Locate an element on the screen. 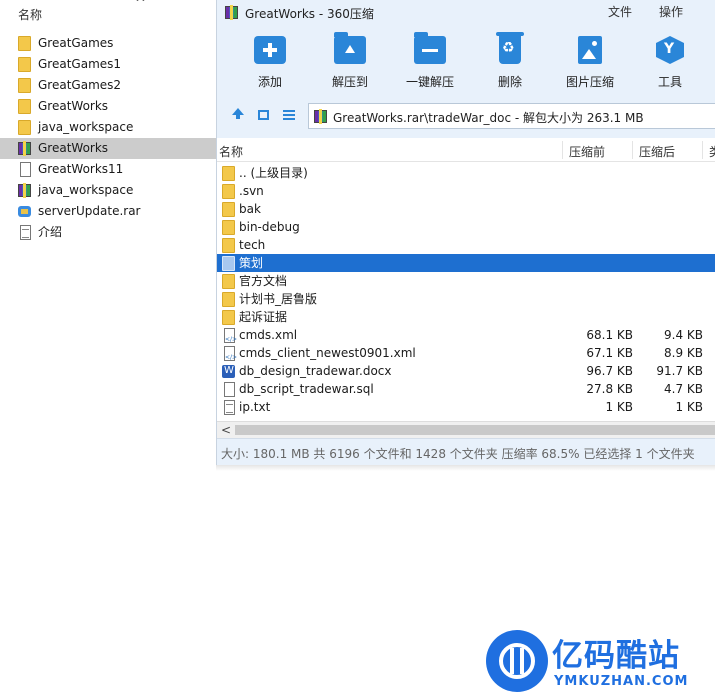 This screenshot has height=699, width=715. column-name-label: 名称 is located at coordinates (30, 15).